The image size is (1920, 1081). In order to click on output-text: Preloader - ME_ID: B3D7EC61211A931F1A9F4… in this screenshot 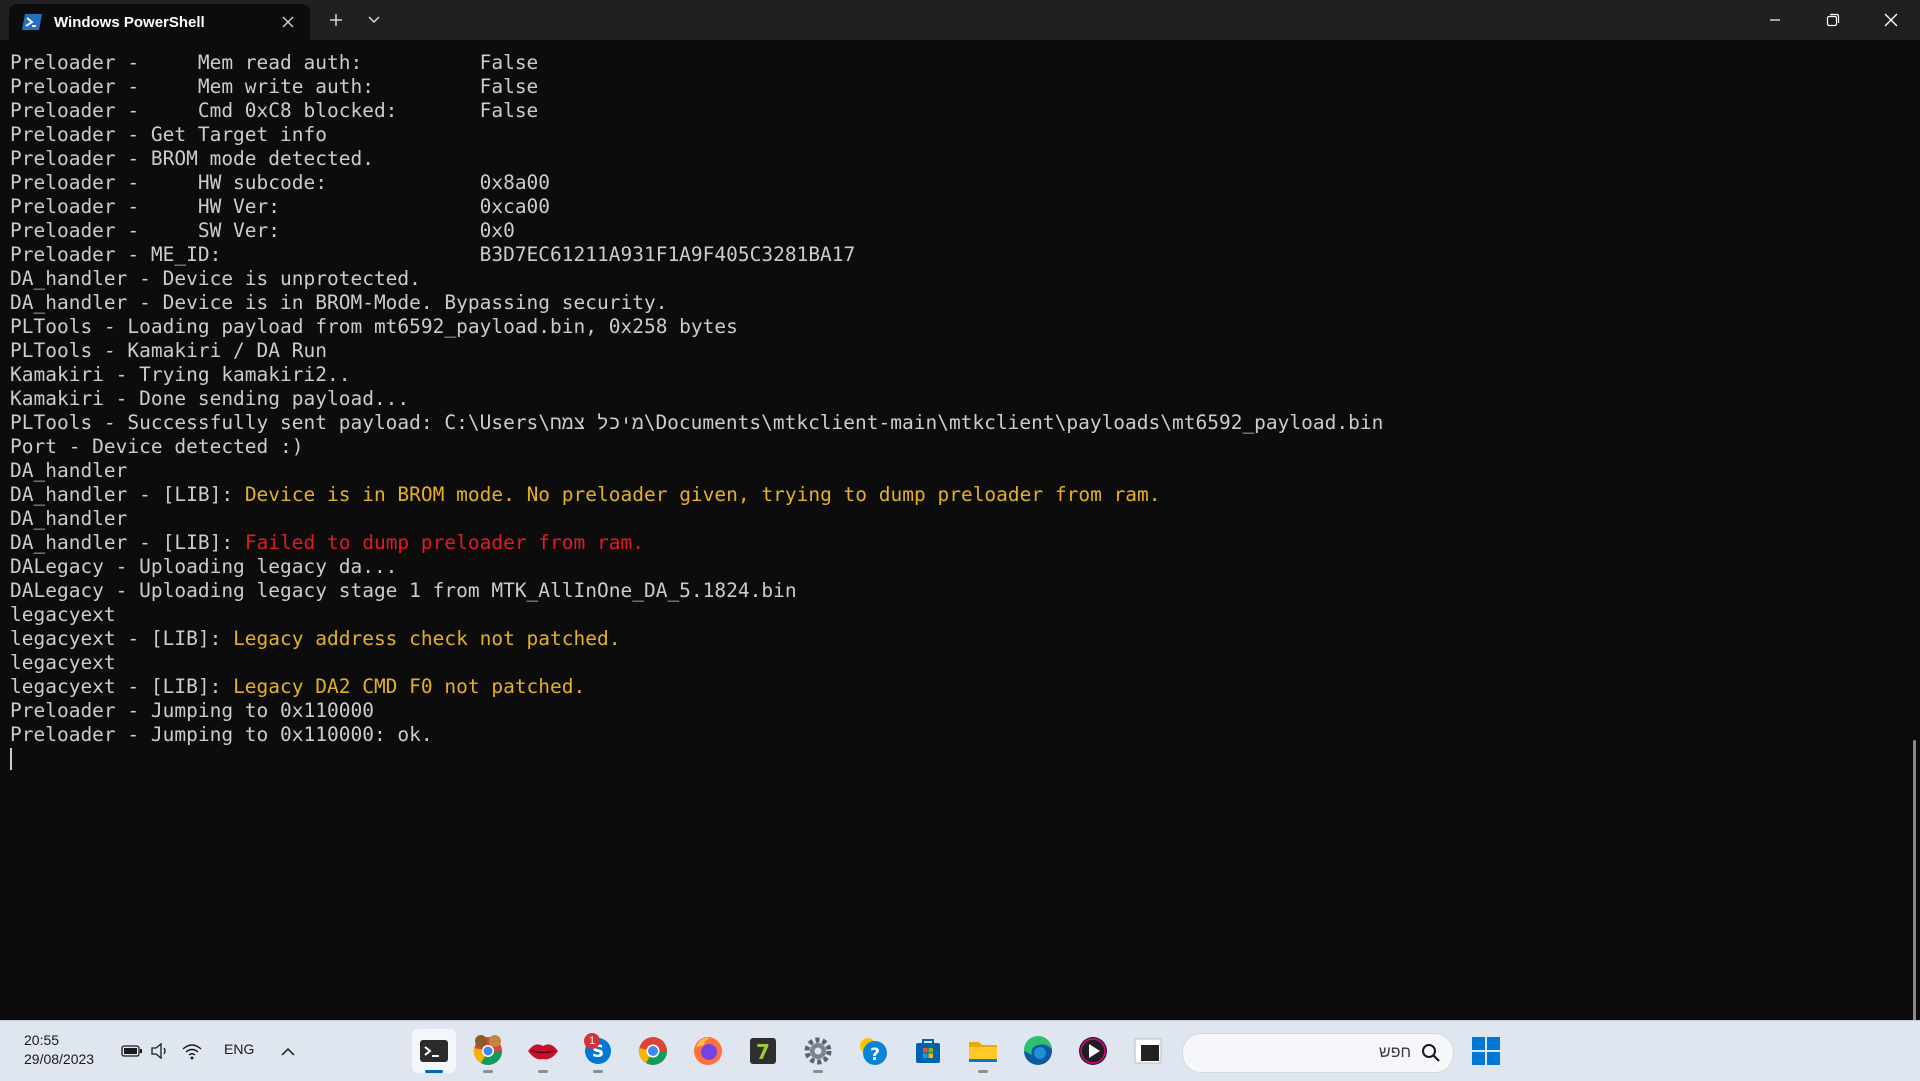, I will do `click(433, 254)`.